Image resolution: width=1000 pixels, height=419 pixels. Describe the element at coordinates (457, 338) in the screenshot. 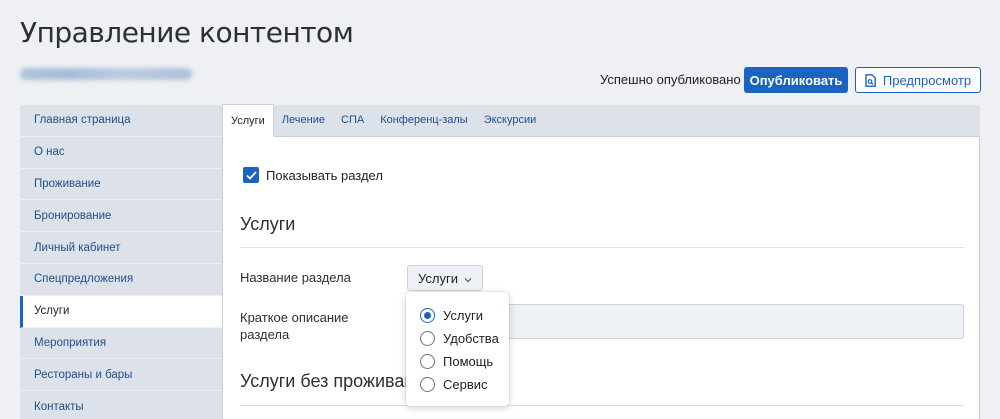

I see `dropdown-option-amenities: Удобства` at that location.